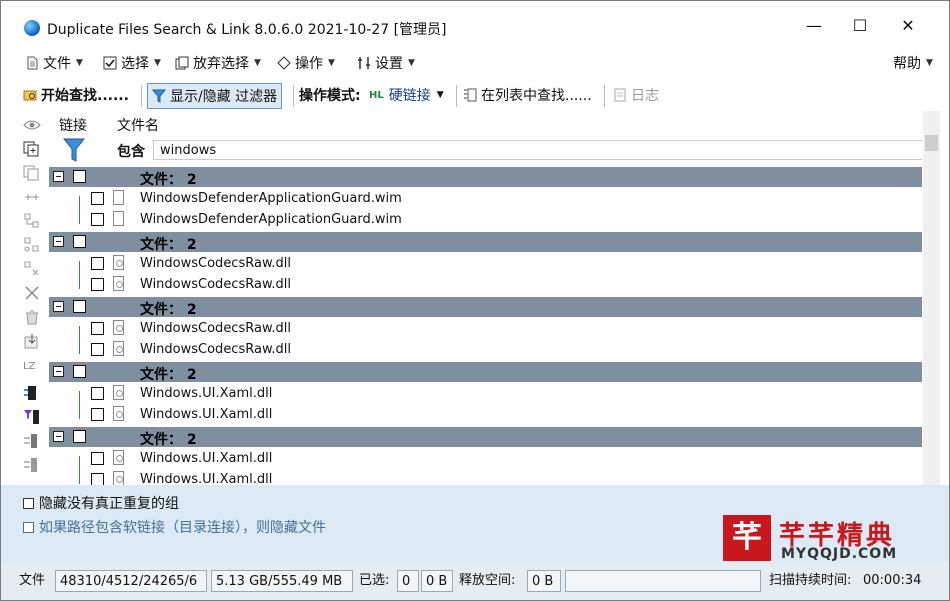  What do you see at coordinates (32, 317) in the screenshot?
I see `recycle-bin-icon` at bounding box center [32, 317].